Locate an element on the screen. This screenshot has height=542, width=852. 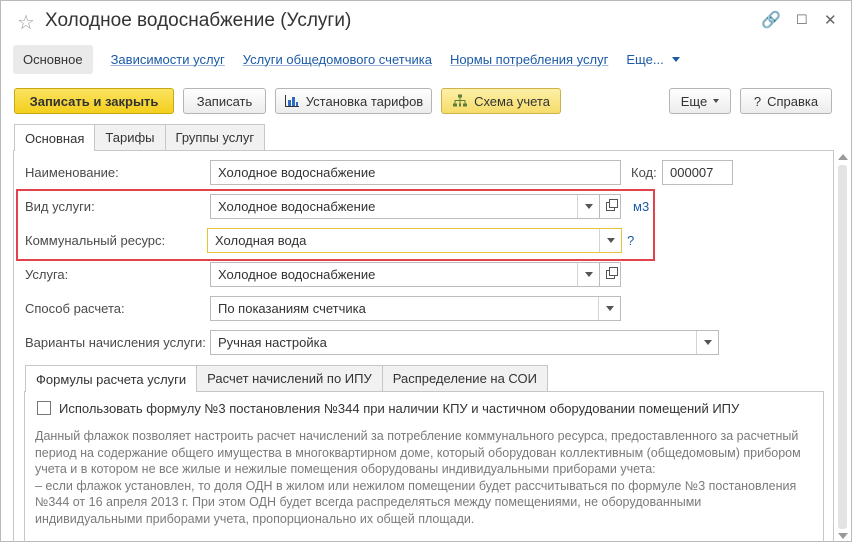
nav-common-meter-services: Услуги общедомового счетчика is located at coordinates (337, 59).